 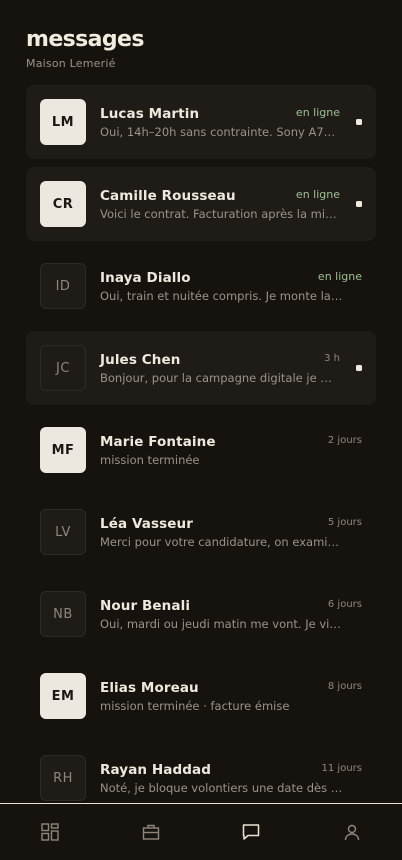 What do you see at coordinates (63, 532) in the screenshot?
I see `avatar: LV` at bounding box center [63, 532].